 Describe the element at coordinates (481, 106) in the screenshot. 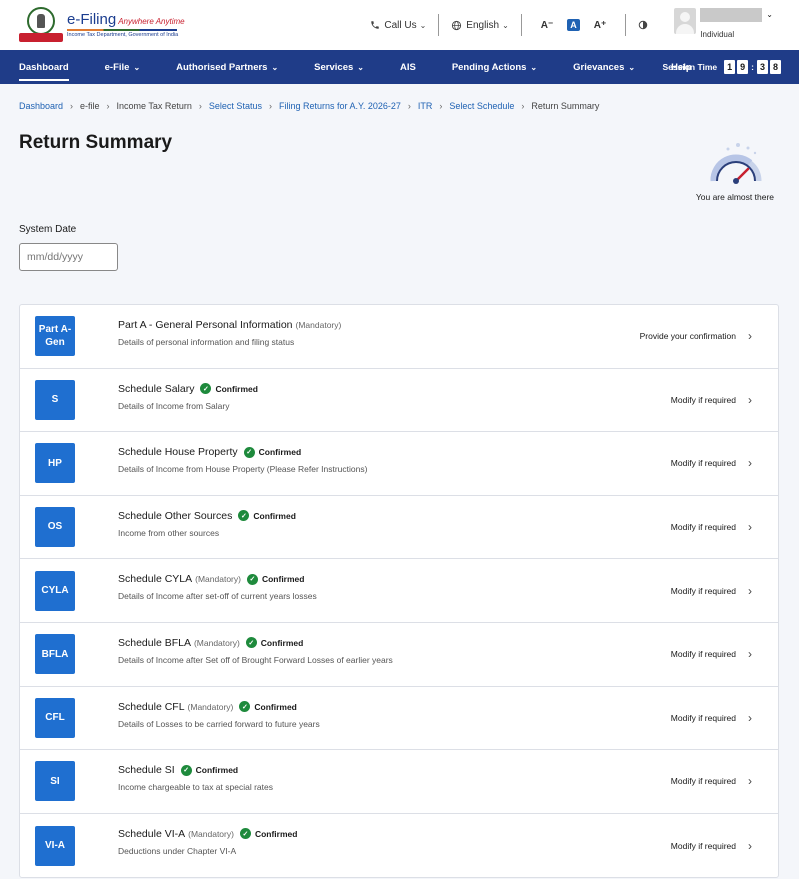

I see `breadcrumb-select-schedule: Select Schedule` at that location.